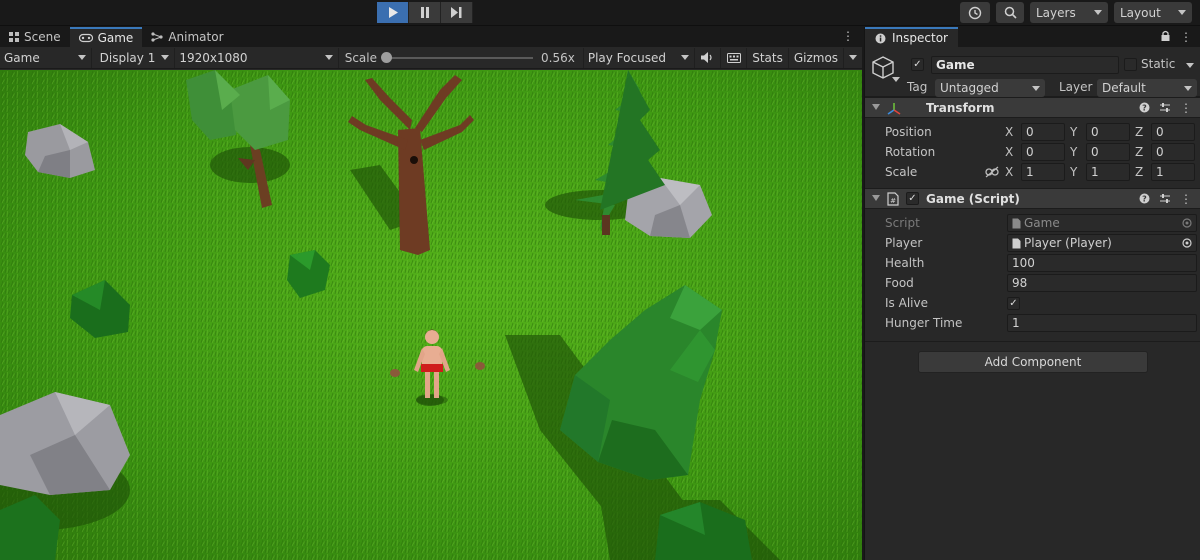 This screenshot has height=560, width=1200. I want to click on panel-menu-icon: ⋮, so click(848, 36).